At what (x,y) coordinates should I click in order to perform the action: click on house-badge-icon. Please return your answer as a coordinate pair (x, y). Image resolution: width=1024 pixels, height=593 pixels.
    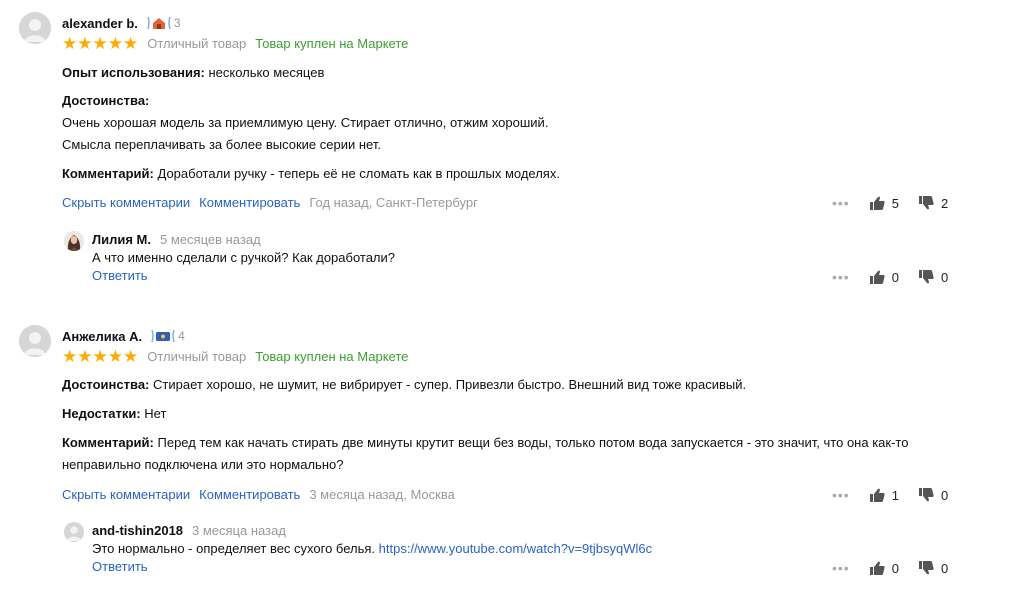
    Looking at the image, I should click on (159, 23).